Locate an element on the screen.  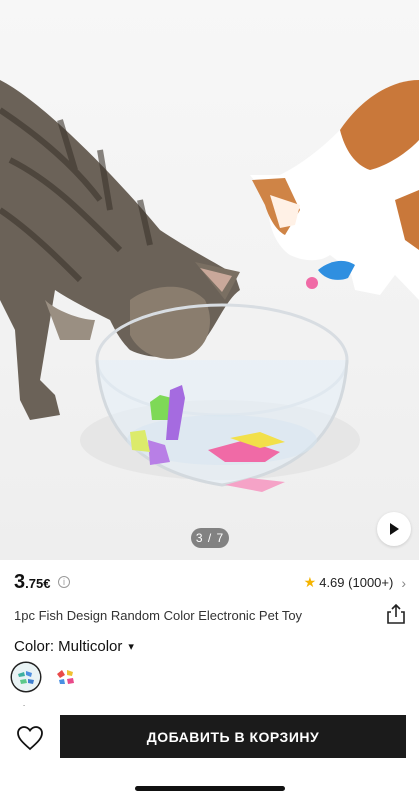
heart-icon is located at coordinates (30, 738).